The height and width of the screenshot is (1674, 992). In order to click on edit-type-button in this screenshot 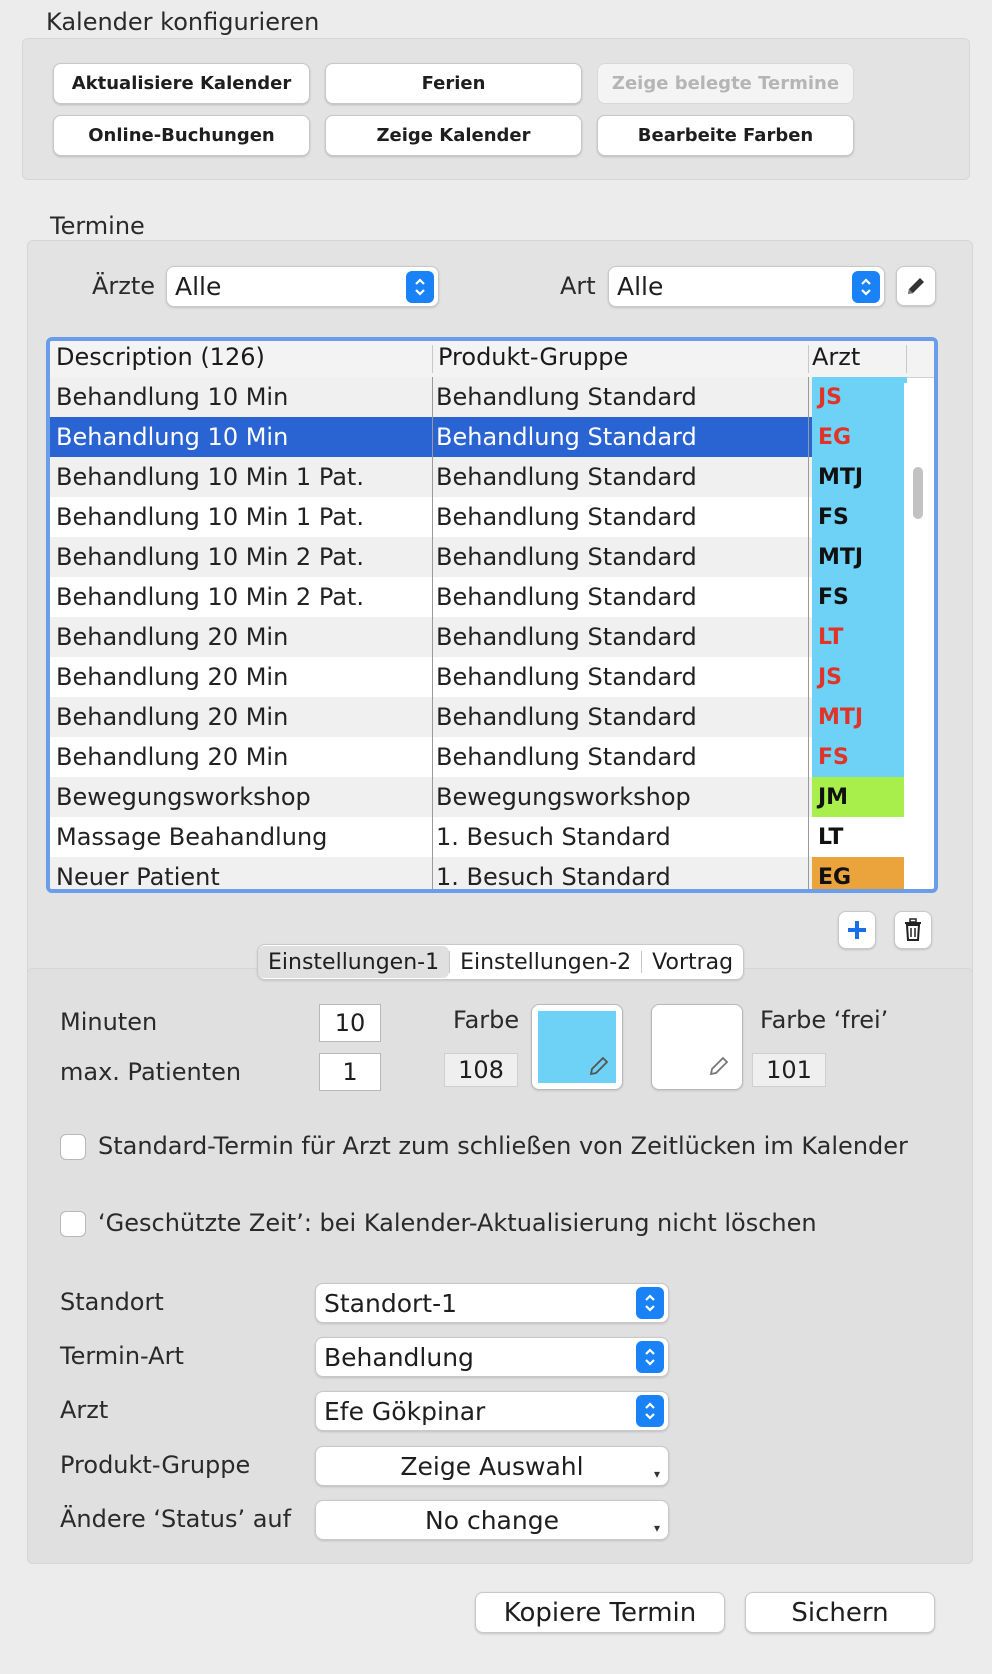, I will do `click(916, 286)`.